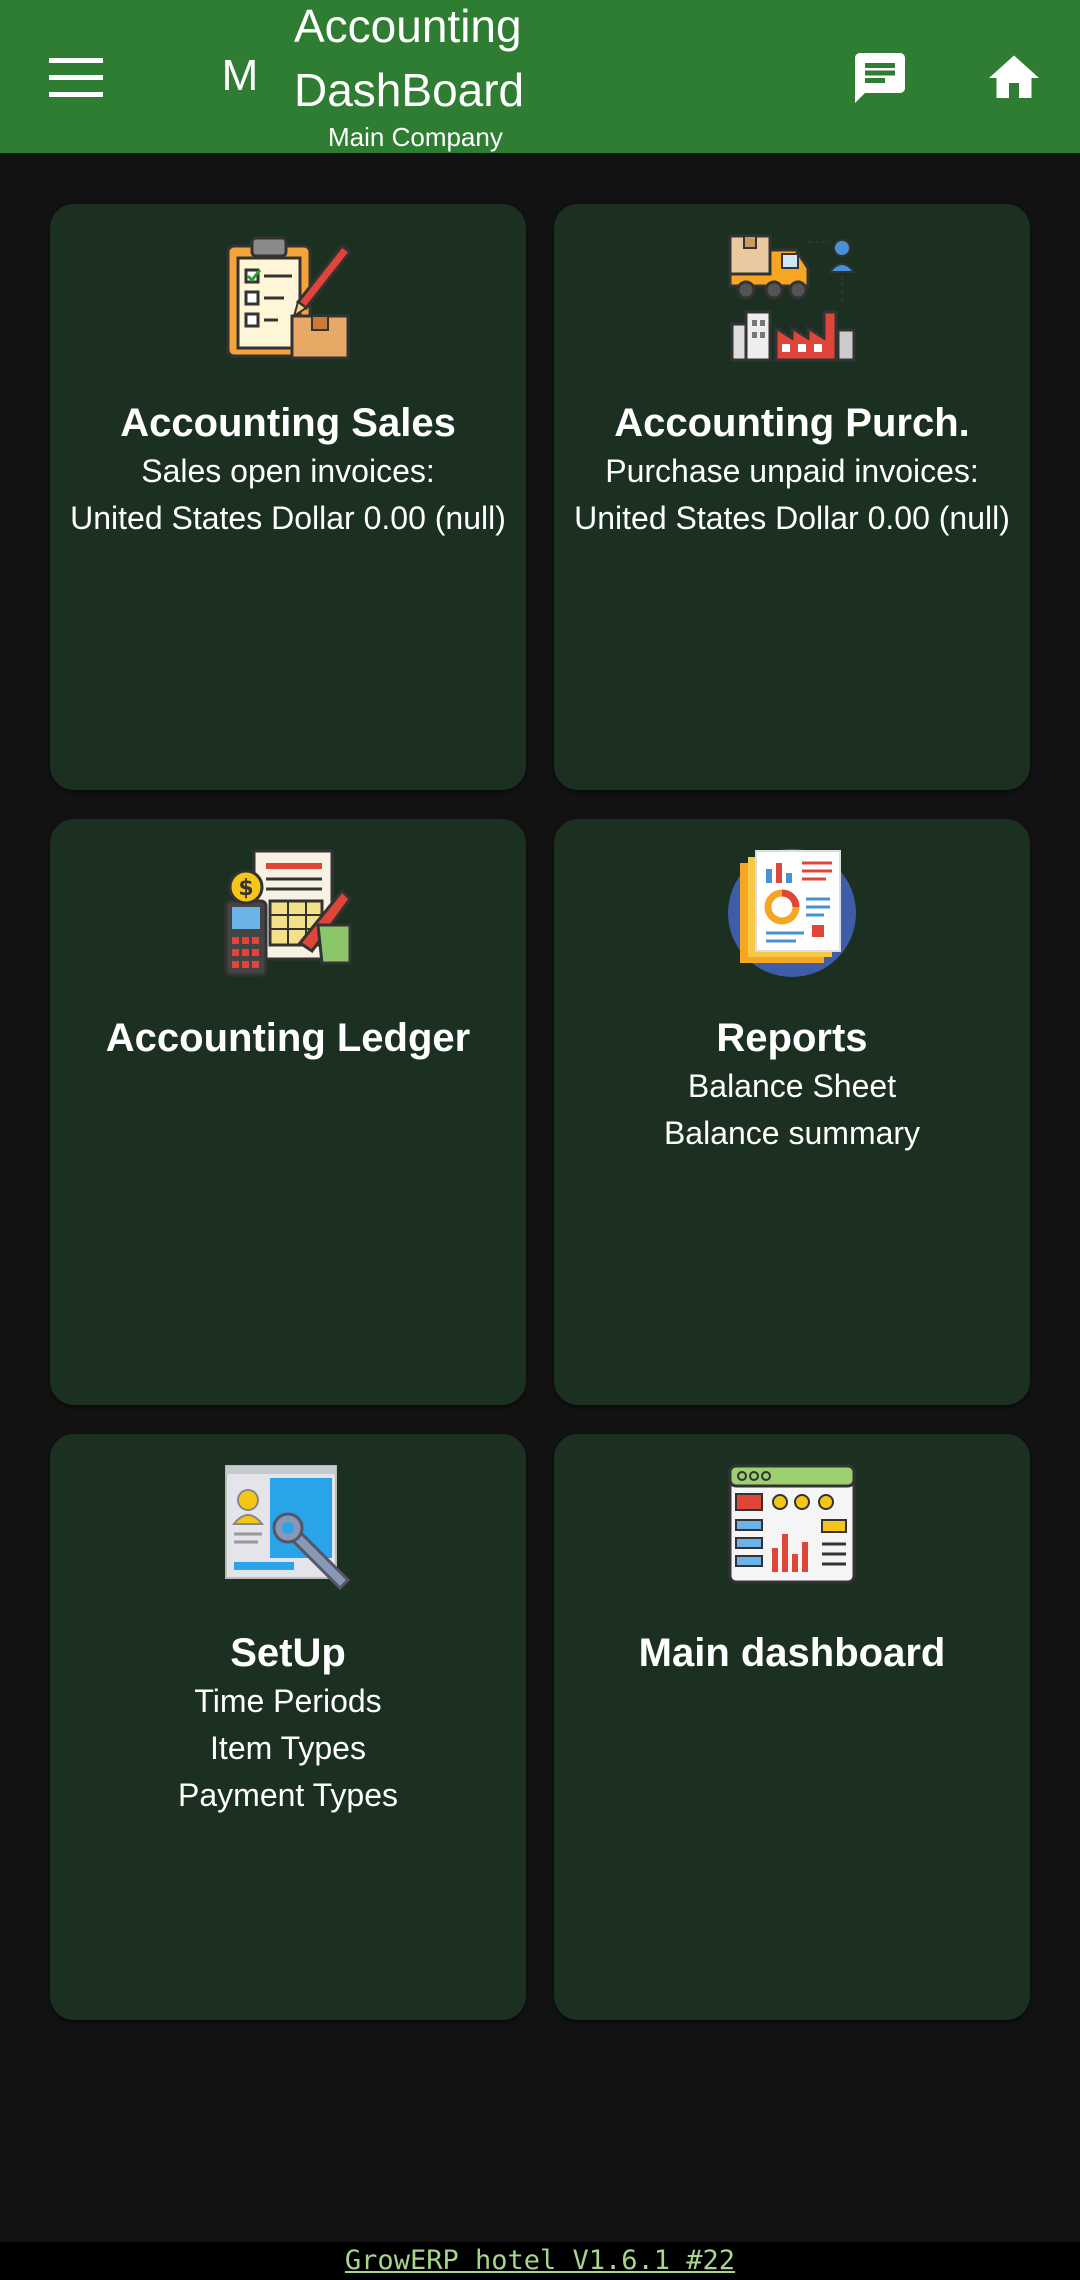  What do you see at coordinates (792, 423) in the screenshot?
I see `card-title: Accounting Purch.` at bounding box center [792, 423].